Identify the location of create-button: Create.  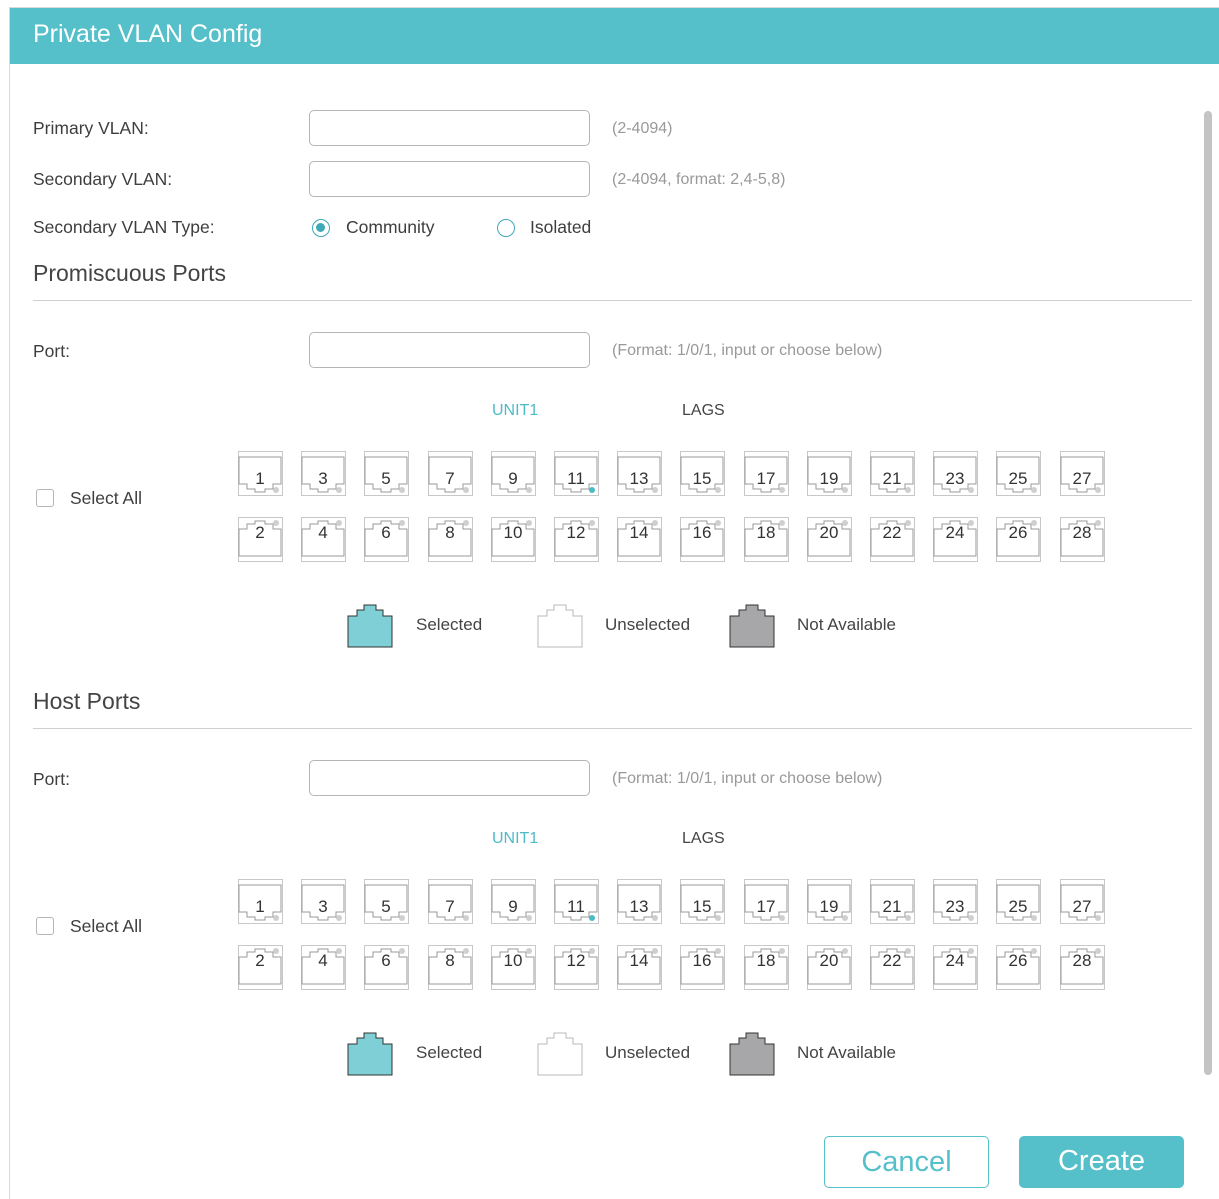
(1101, 1162).